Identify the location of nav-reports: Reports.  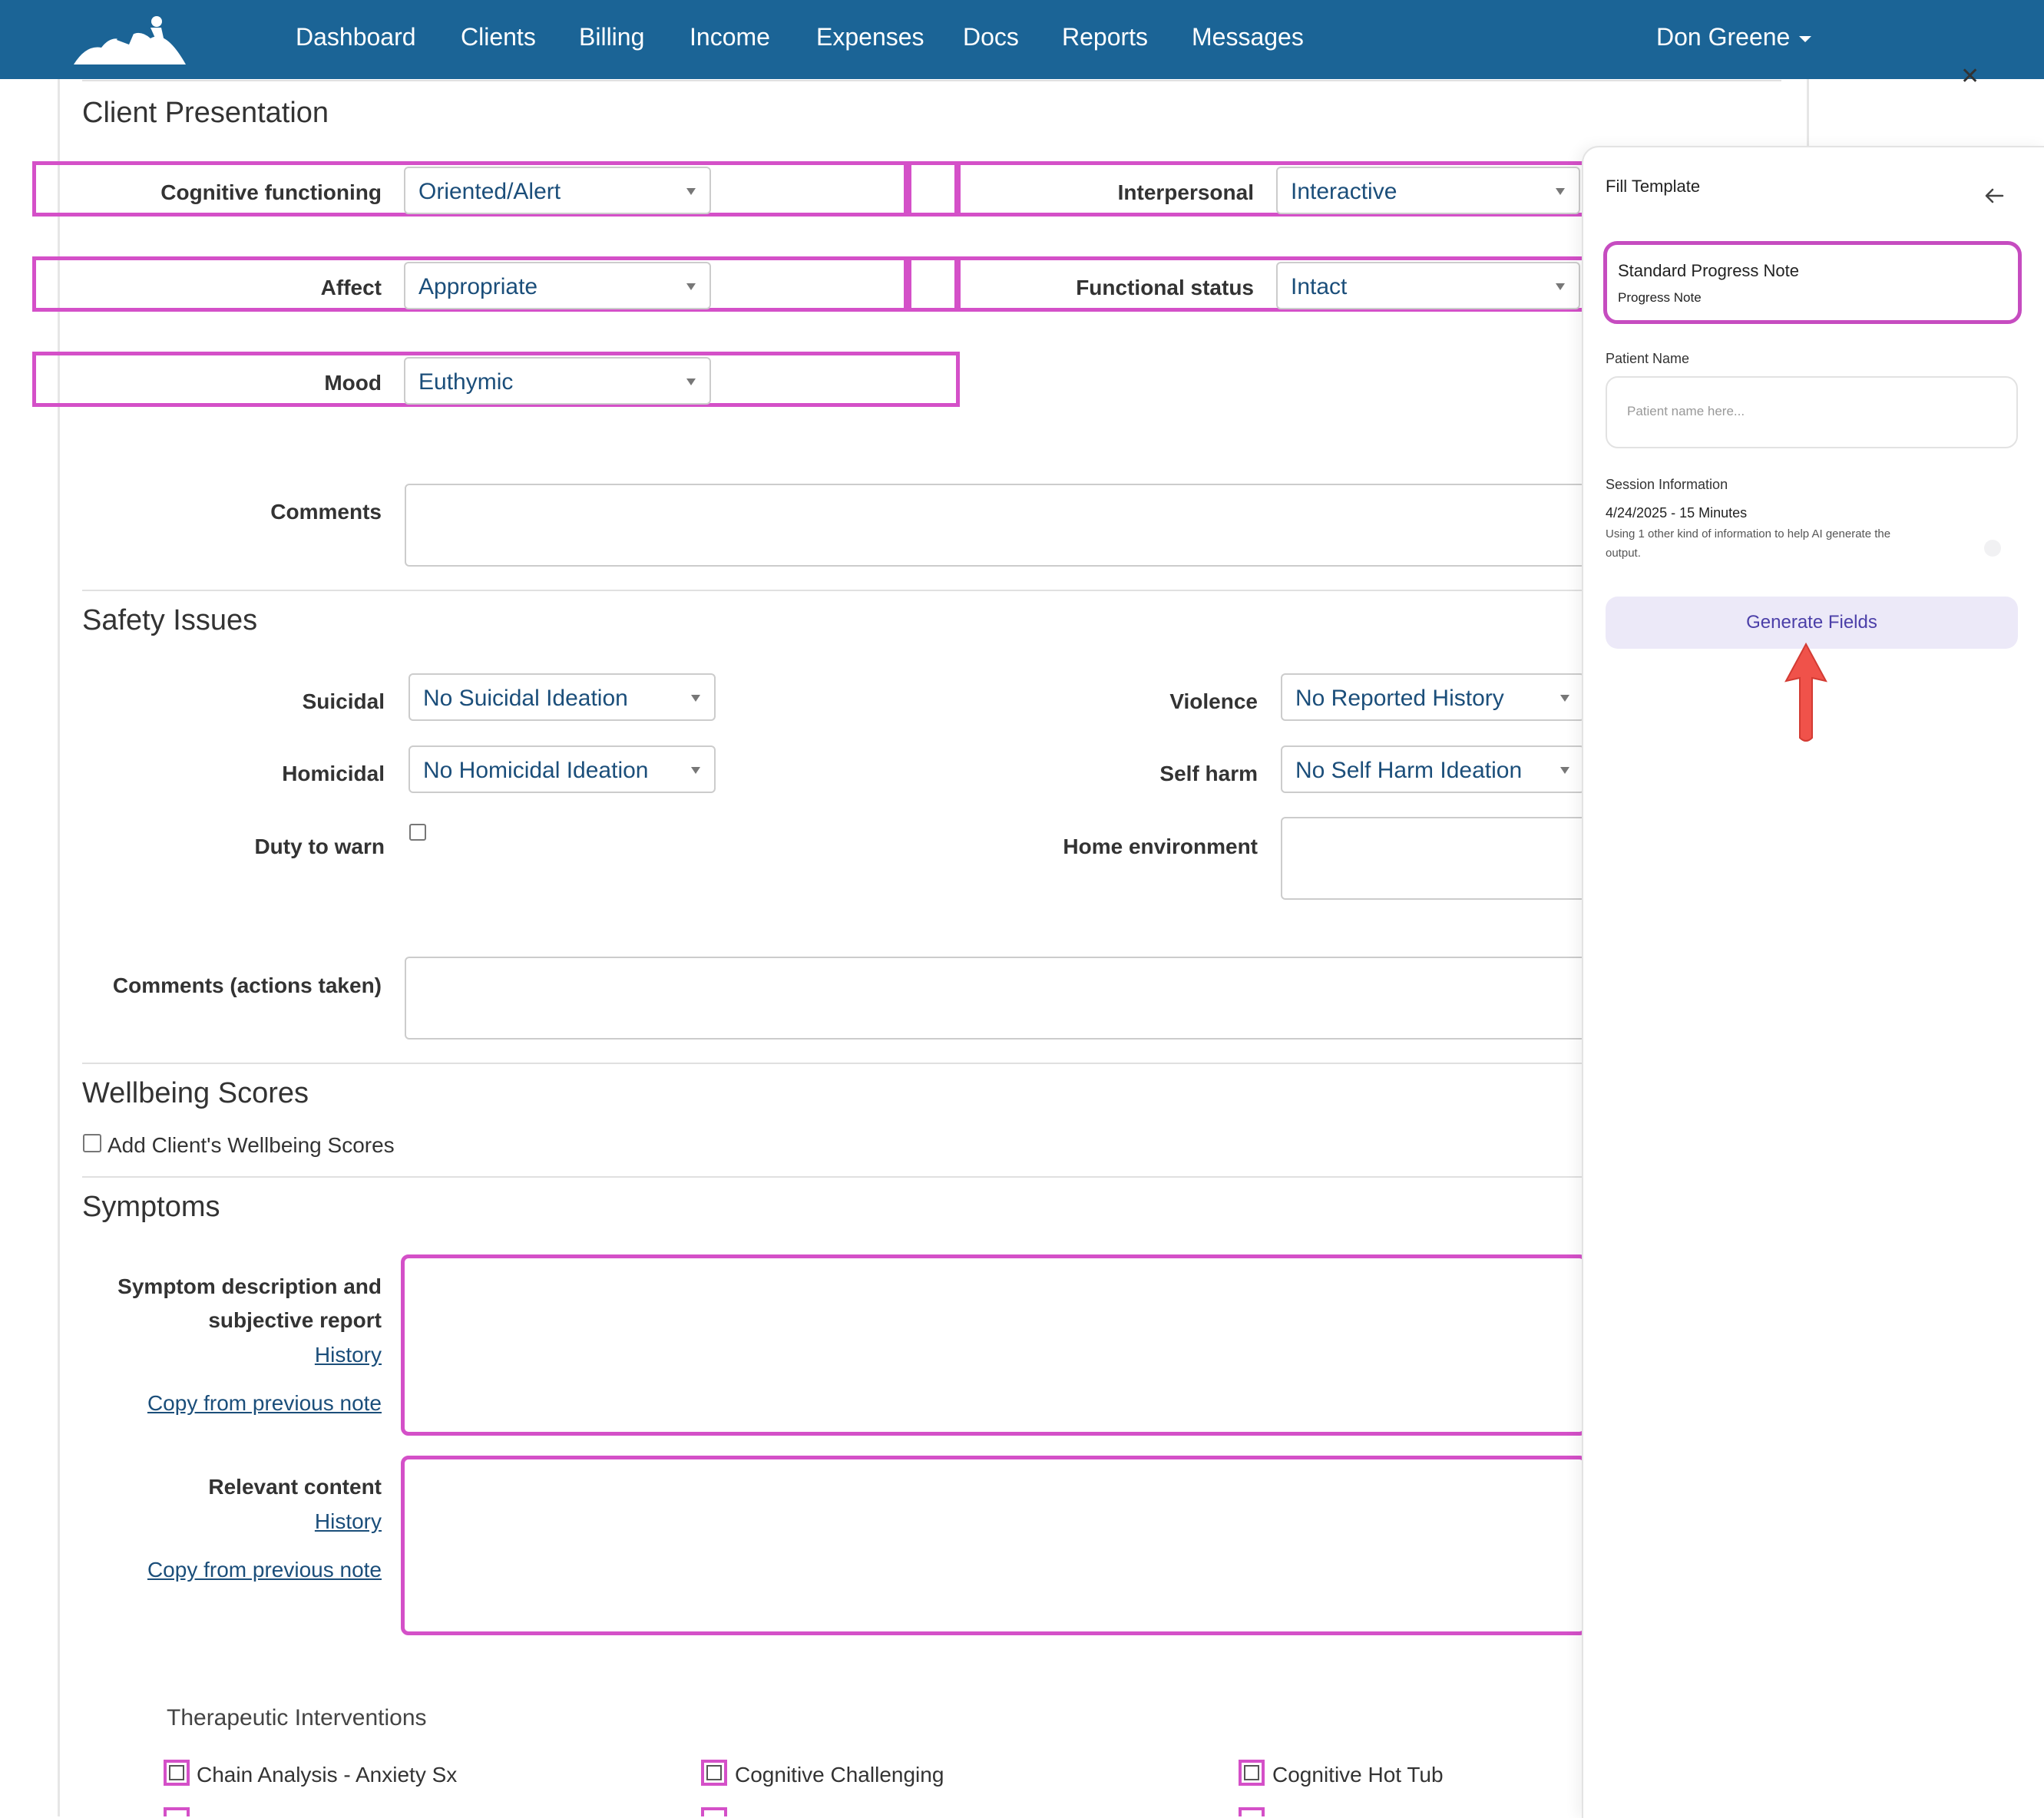
(1105, 37).